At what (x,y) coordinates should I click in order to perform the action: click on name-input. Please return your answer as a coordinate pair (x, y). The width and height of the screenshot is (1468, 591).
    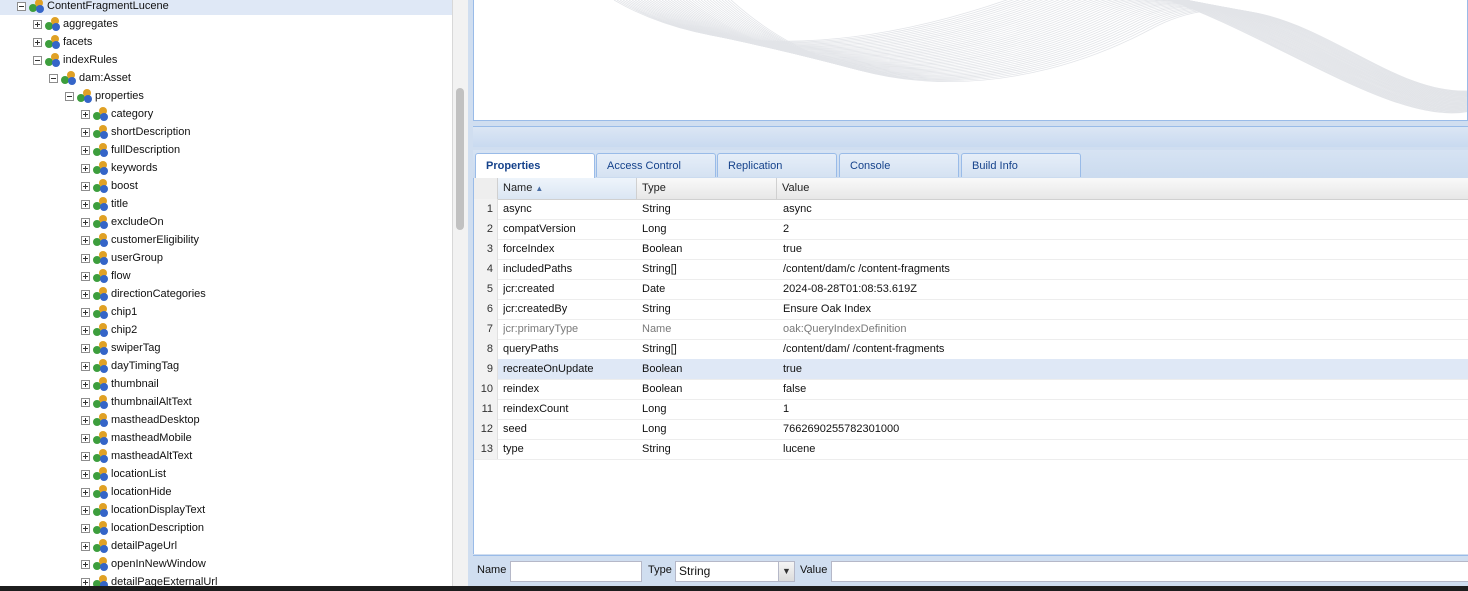
    Looking at the image, I should click on (576, 571).